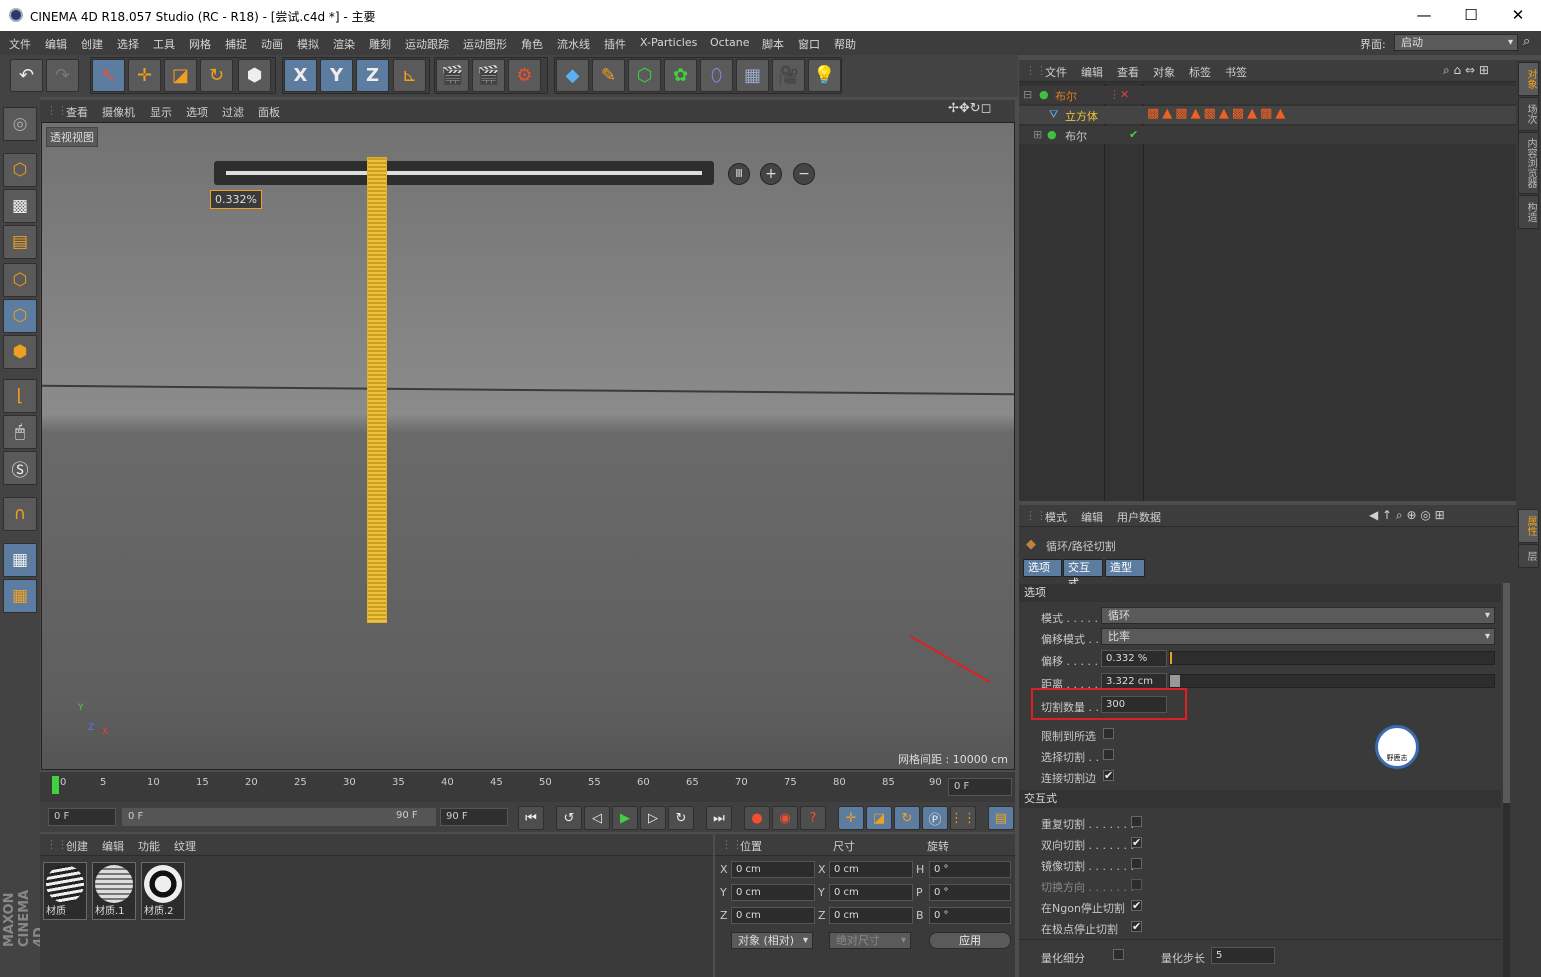 The height and width of the screenshot is (977, 1541). What do you see at coordinates (870, 940) in the screenshot?
I see `size-mode-dropdown: 绝对尺寸` at bounding box center [870, 940].